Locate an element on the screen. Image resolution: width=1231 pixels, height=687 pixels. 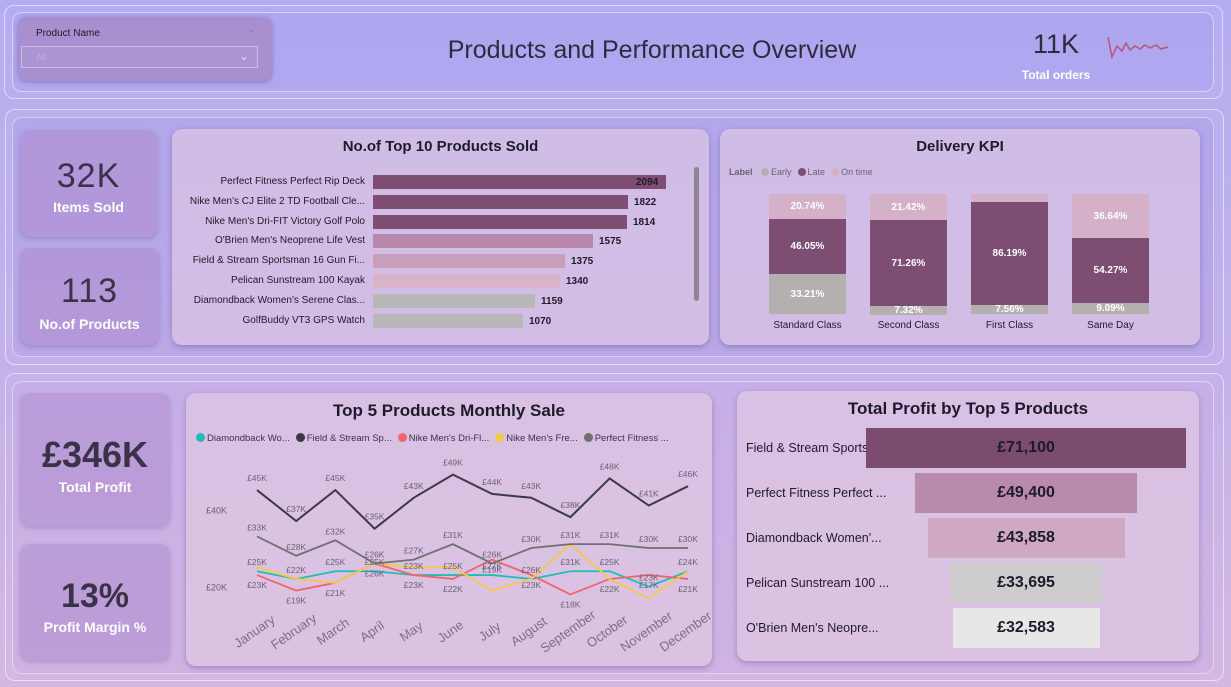
orders-sparkline is located at coordinates (1138, 48).